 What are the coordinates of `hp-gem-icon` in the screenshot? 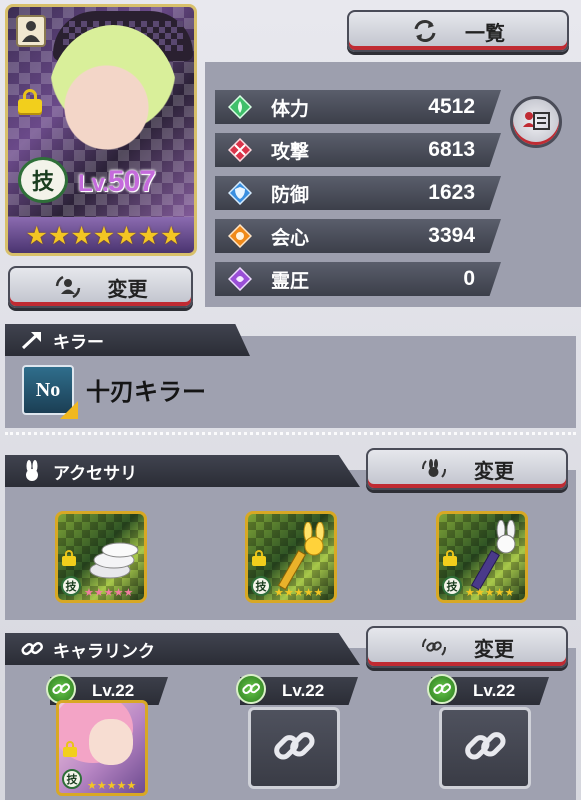 It's located at (240, 107).